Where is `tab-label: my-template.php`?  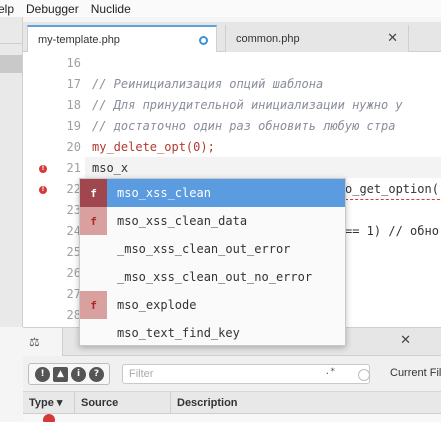
tab-label: my-template.php is located at coordinates (79, 39).